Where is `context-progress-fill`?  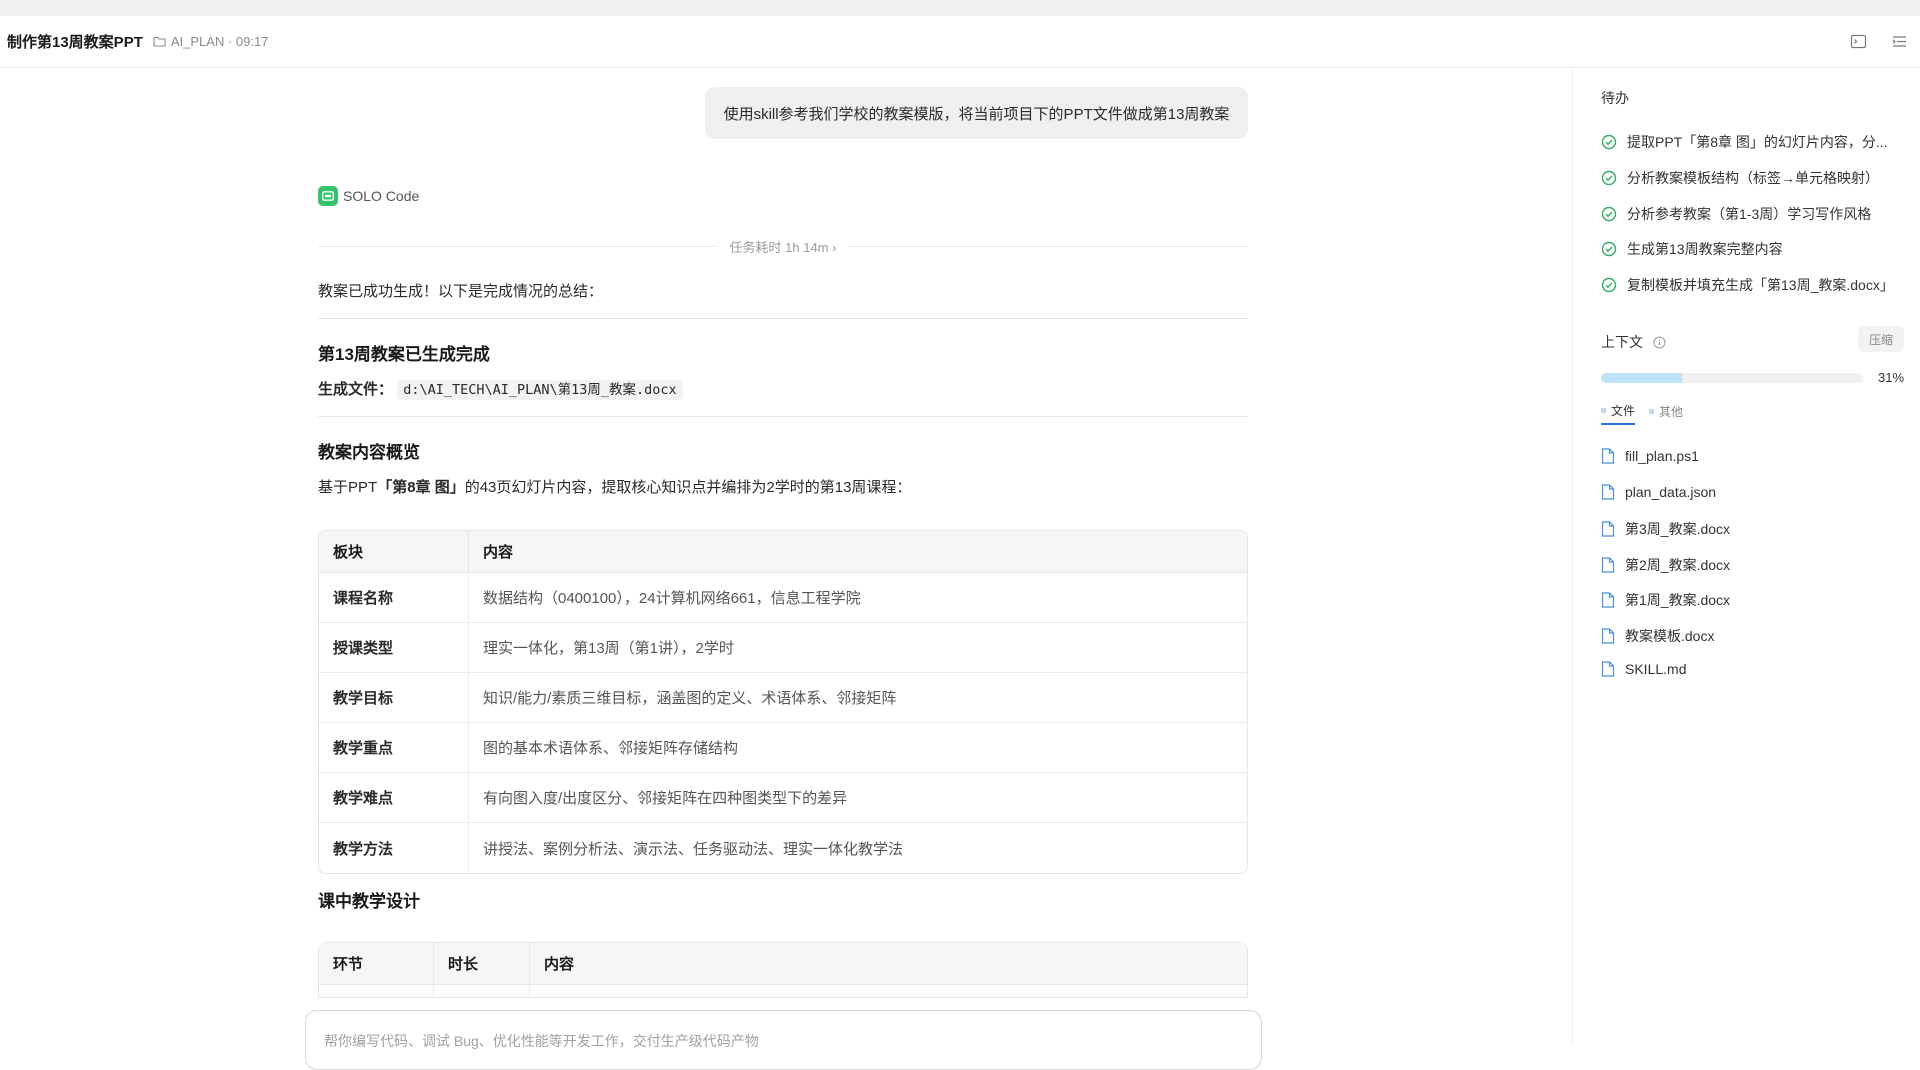 context-progress-fill is located at coordinates (1642, 378).